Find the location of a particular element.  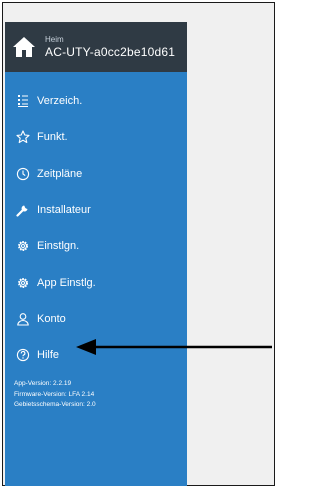

menu-item-app-einstellungen: App Einstlg. is located at coordinates (96, 282).